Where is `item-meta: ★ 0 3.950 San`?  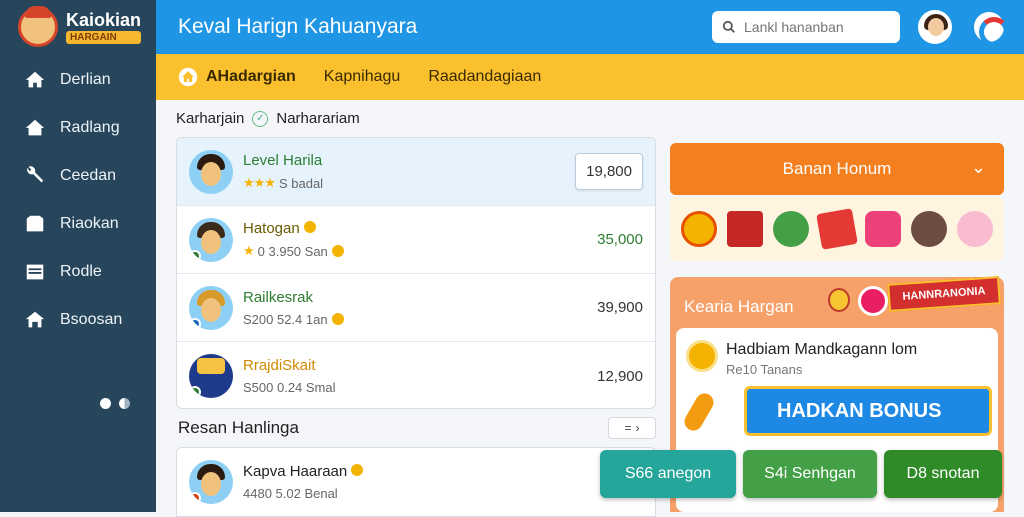
item-meta: ★ 0 3.950 San is located at coordinates (420, 251).